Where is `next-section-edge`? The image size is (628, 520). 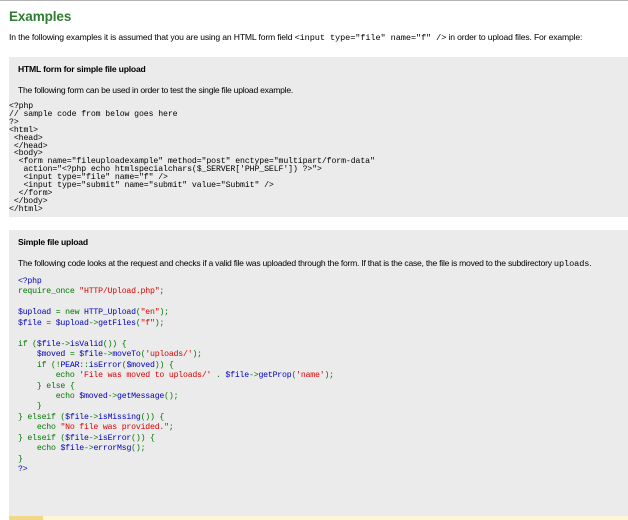
next-section-edge is located at coordinates (318, 518).